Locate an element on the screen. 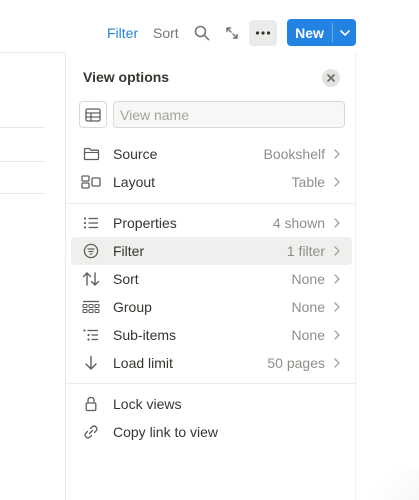 Image resolution: width=419 pixels, height=500 pixels. option-value: Bookshelf is located at coordinates (294, 154).